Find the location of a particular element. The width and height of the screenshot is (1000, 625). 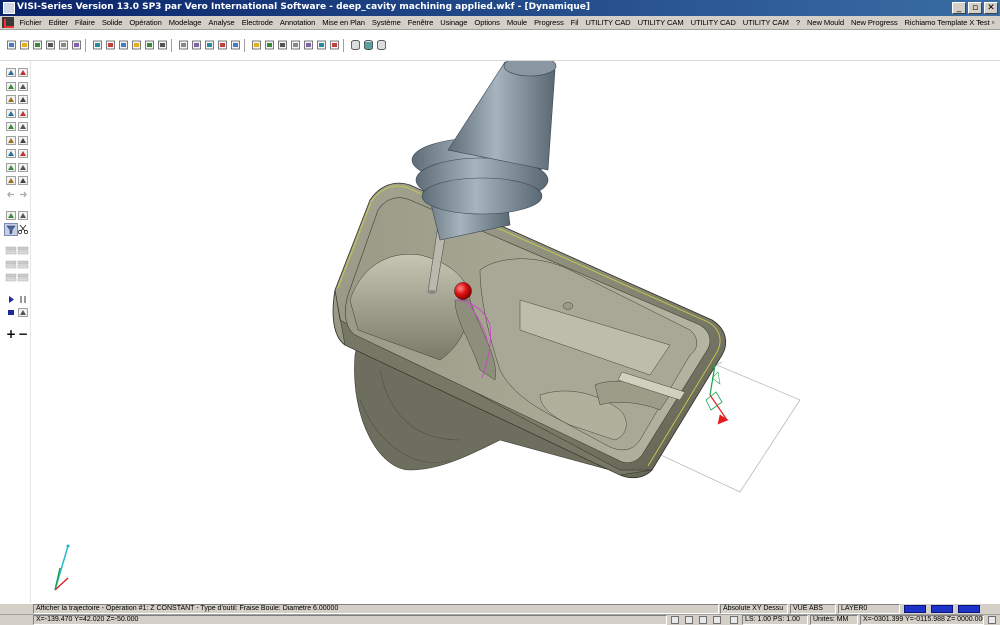

menu-item: Progress is located at coordinates (549, 23).